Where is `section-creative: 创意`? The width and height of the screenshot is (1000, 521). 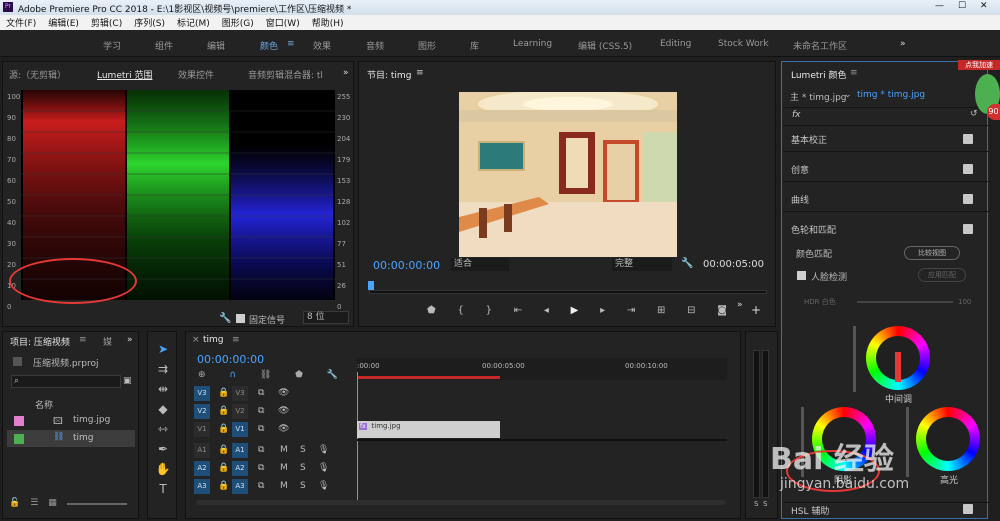
section-creative: 创意 is located at coordinates (800, 169).